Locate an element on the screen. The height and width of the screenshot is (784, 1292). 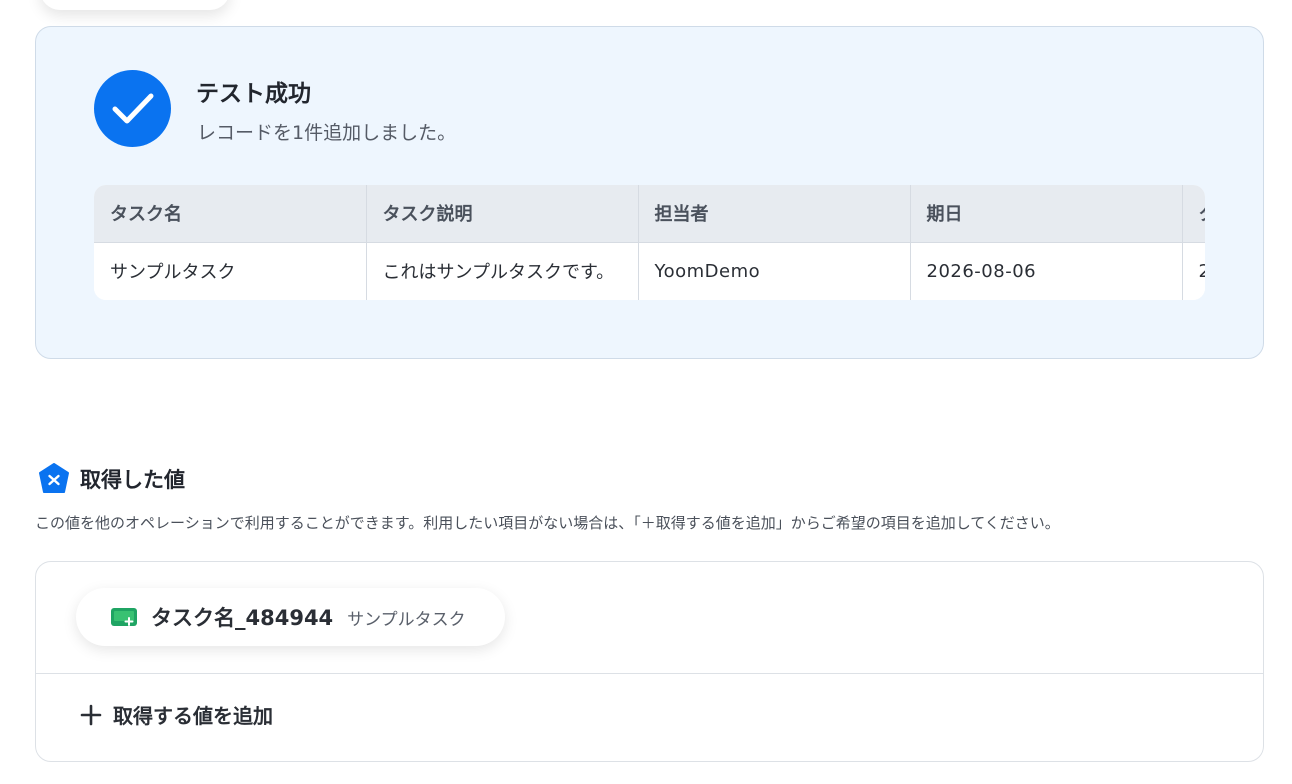
yoom-pentagon-icon is located at coordinates (54, 478).